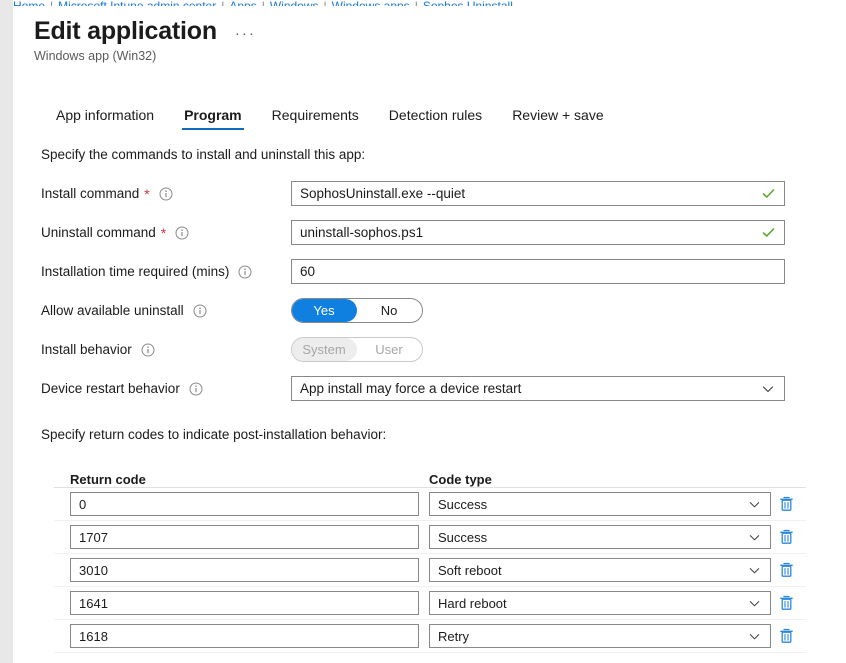  I want to click on return-code-cell: 3010, so click(236, 570).